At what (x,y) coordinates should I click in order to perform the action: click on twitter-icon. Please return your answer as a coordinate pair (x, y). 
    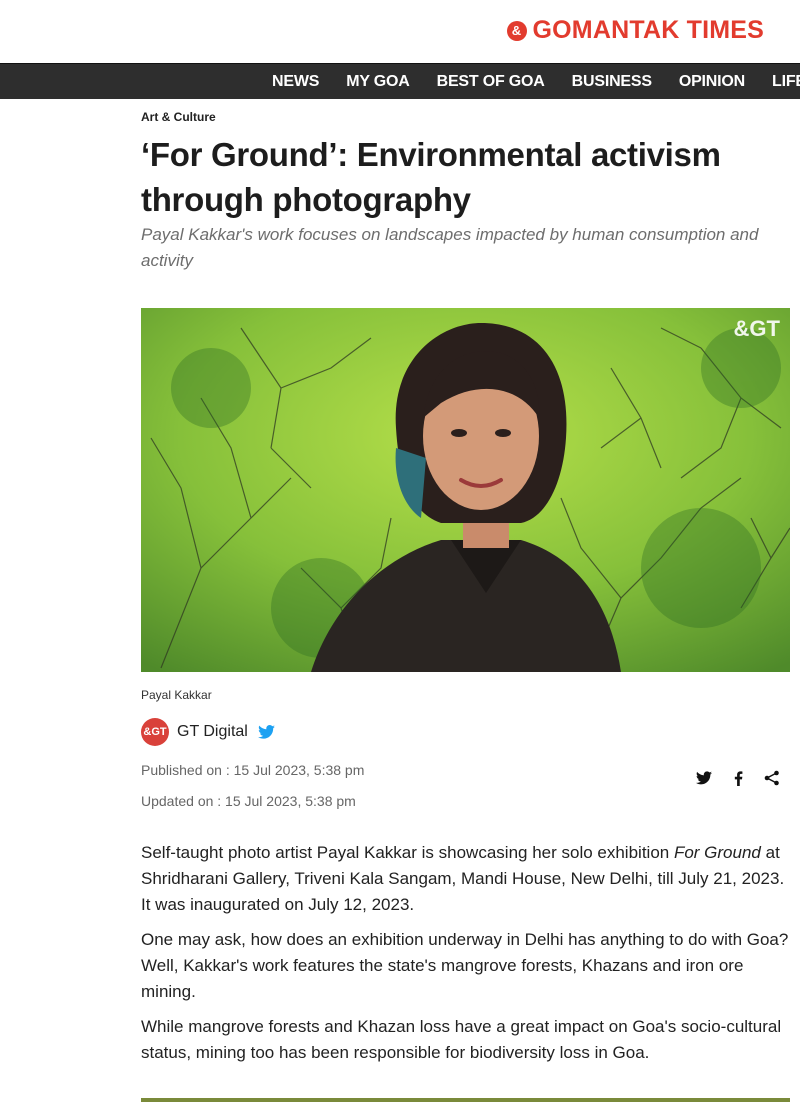
    Looking at the image, I should click on (266, 732).